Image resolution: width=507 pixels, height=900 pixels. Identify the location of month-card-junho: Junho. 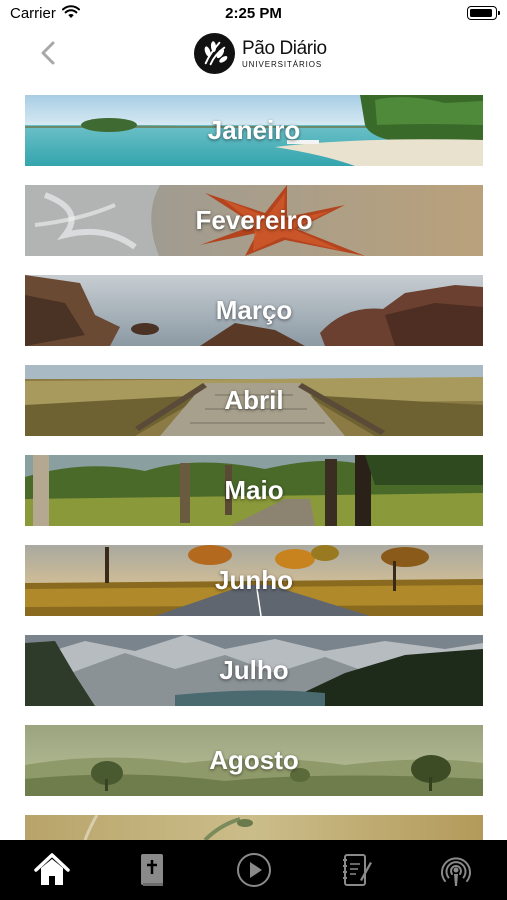
(254, 580).